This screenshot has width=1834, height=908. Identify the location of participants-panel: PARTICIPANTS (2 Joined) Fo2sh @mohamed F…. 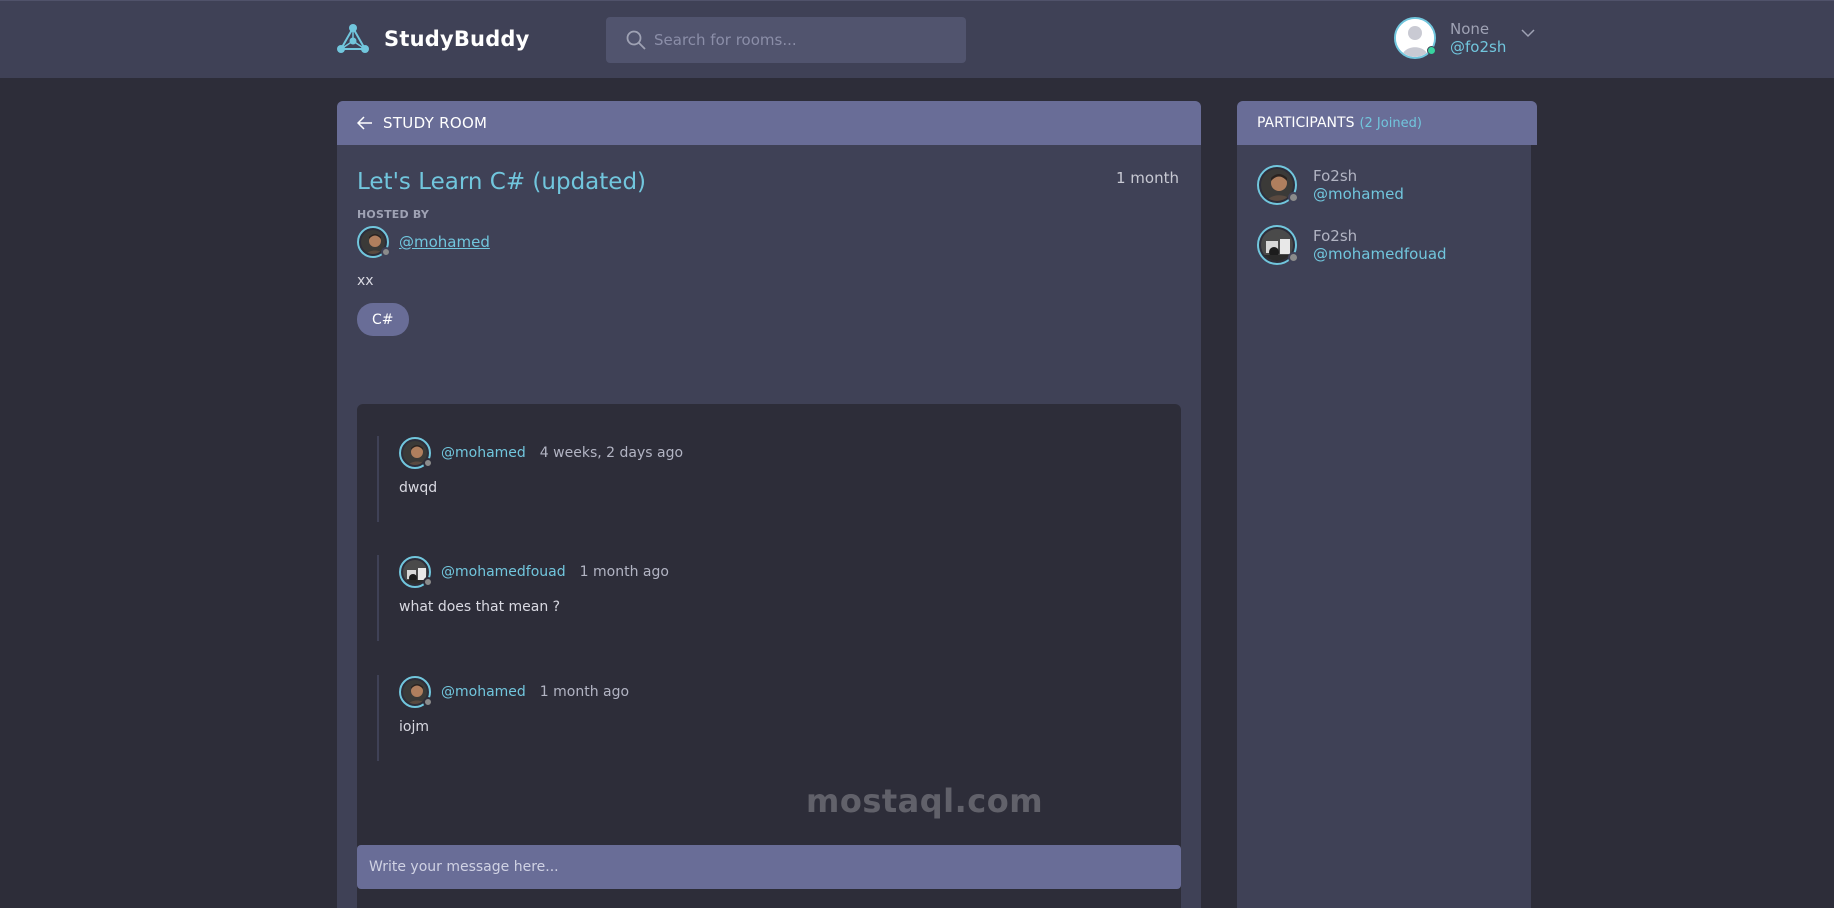
(1387, 504).